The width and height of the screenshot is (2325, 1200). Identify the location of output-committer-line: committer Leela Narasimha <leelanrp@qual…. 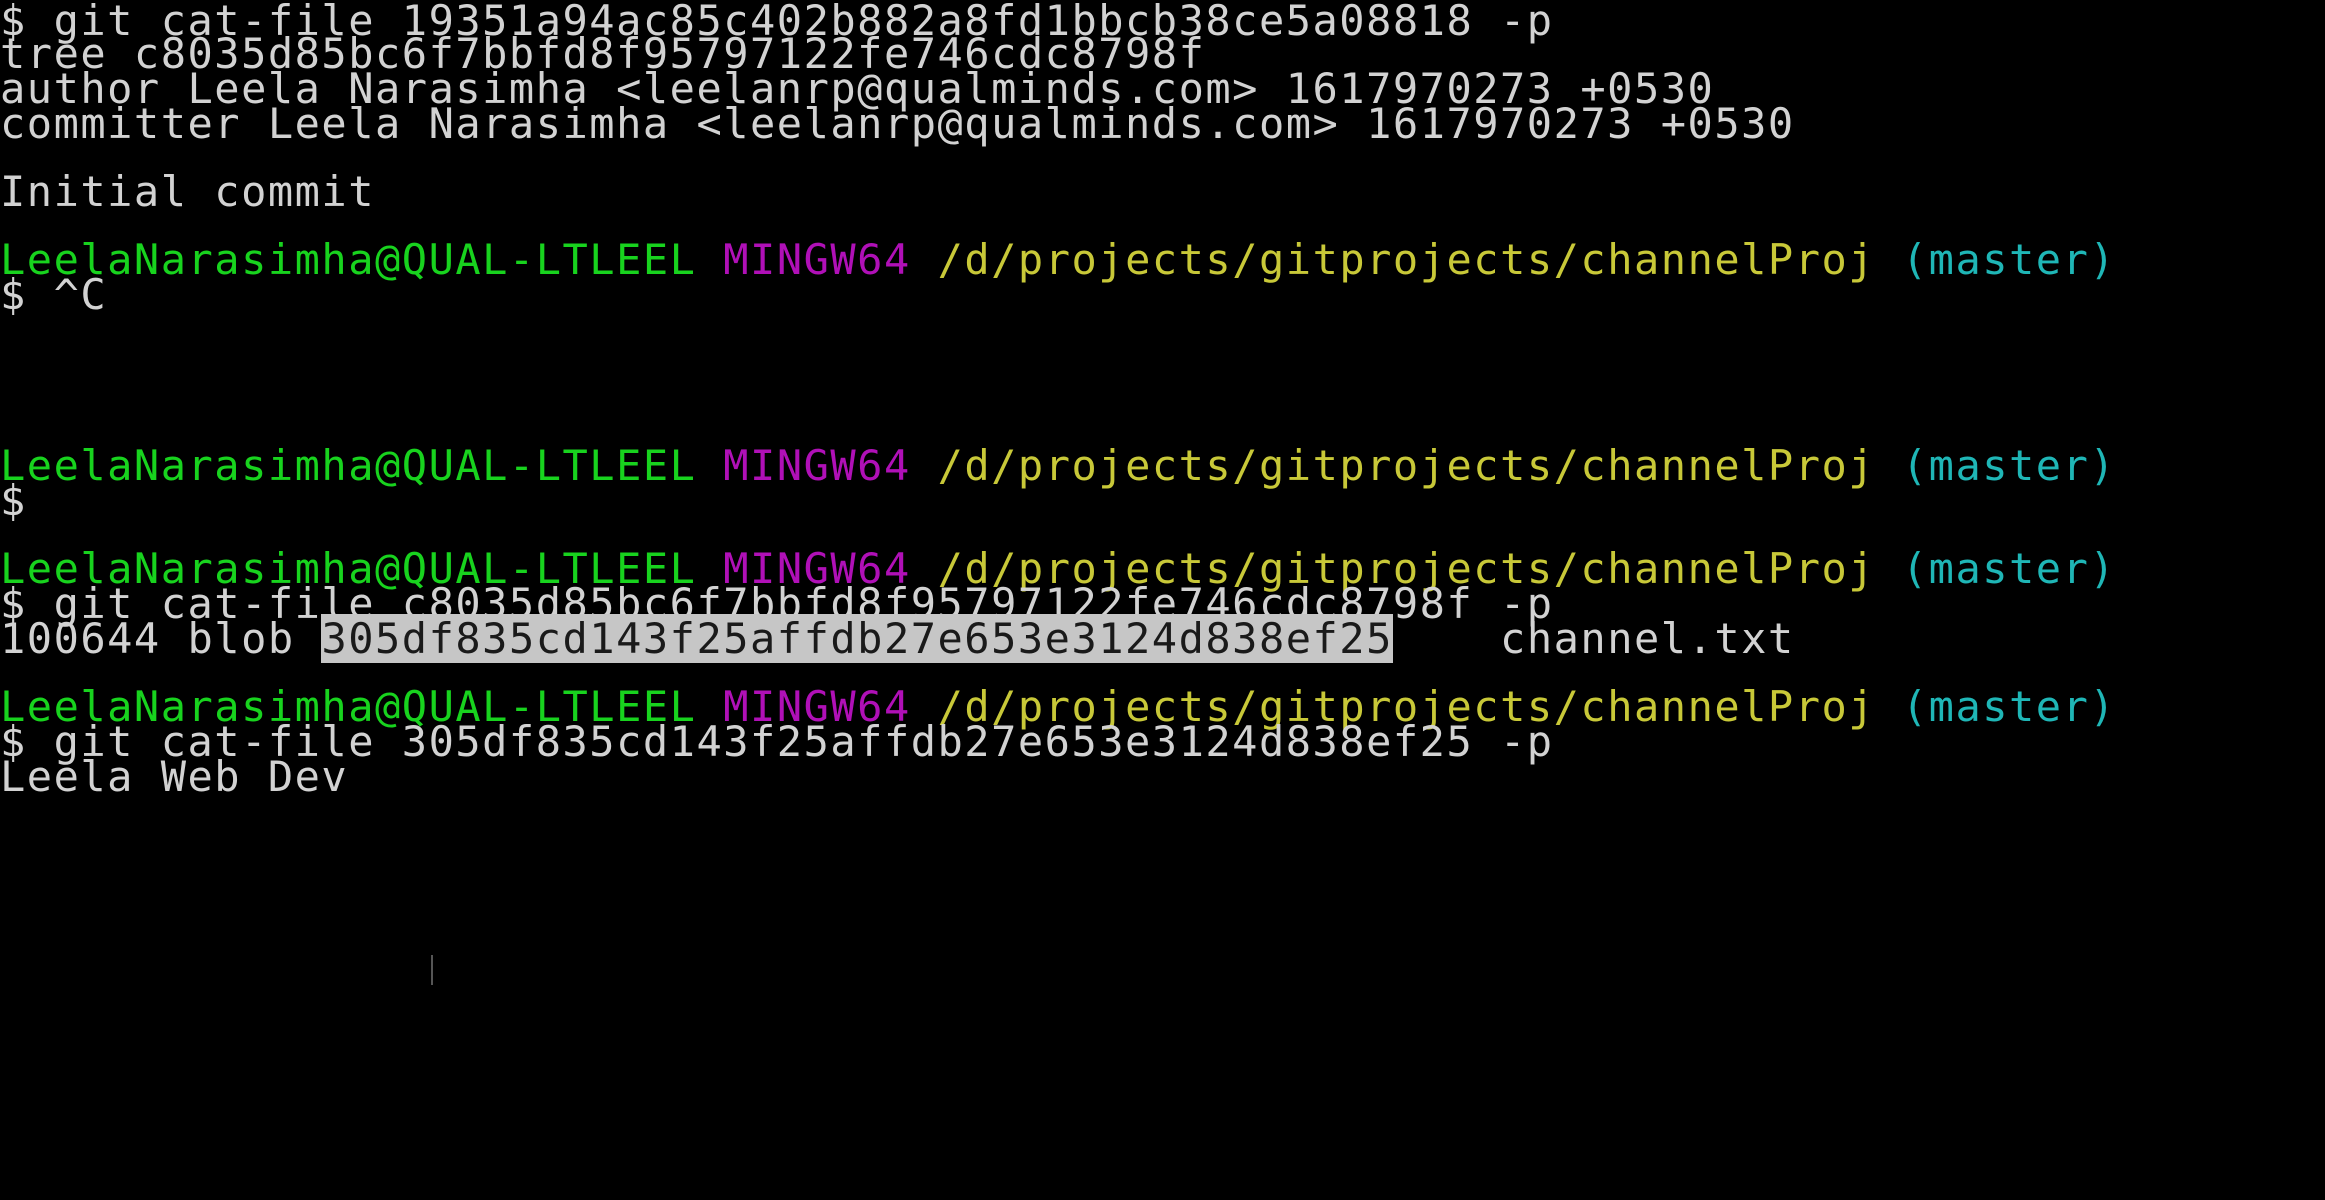
(897, 123).